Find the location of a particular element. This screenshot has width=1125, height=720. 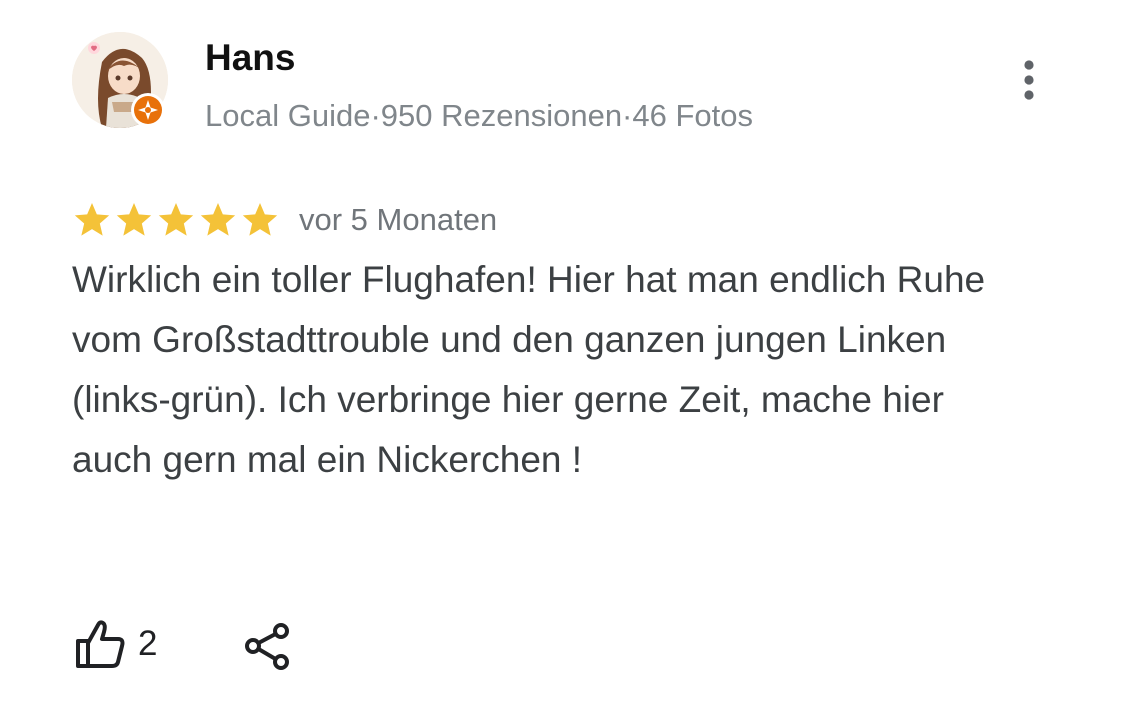

thumbs-up-icon is located at coordinates (100, 644).